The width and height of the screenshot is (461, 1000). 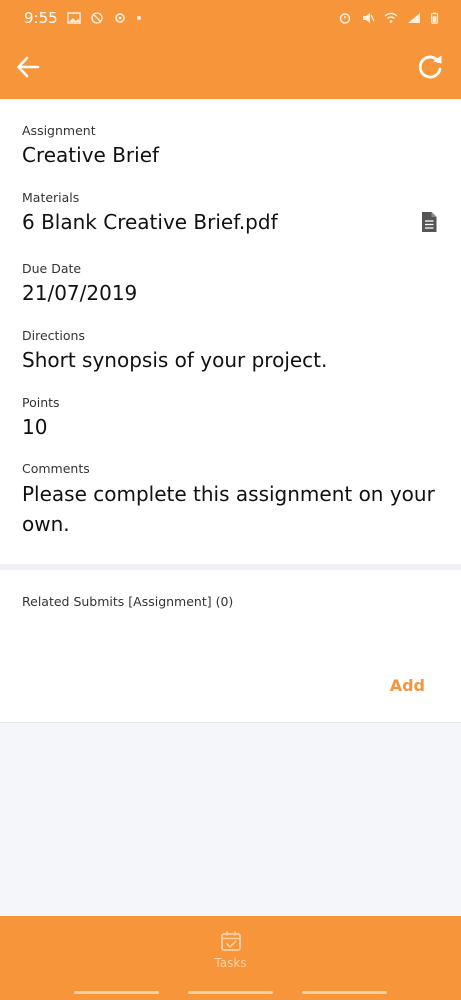 What do you see at coordinates (230, 284) in the screenshot?
I see `due-date-field: Due Date 21/07/2019` at bounding box center [230, 284].